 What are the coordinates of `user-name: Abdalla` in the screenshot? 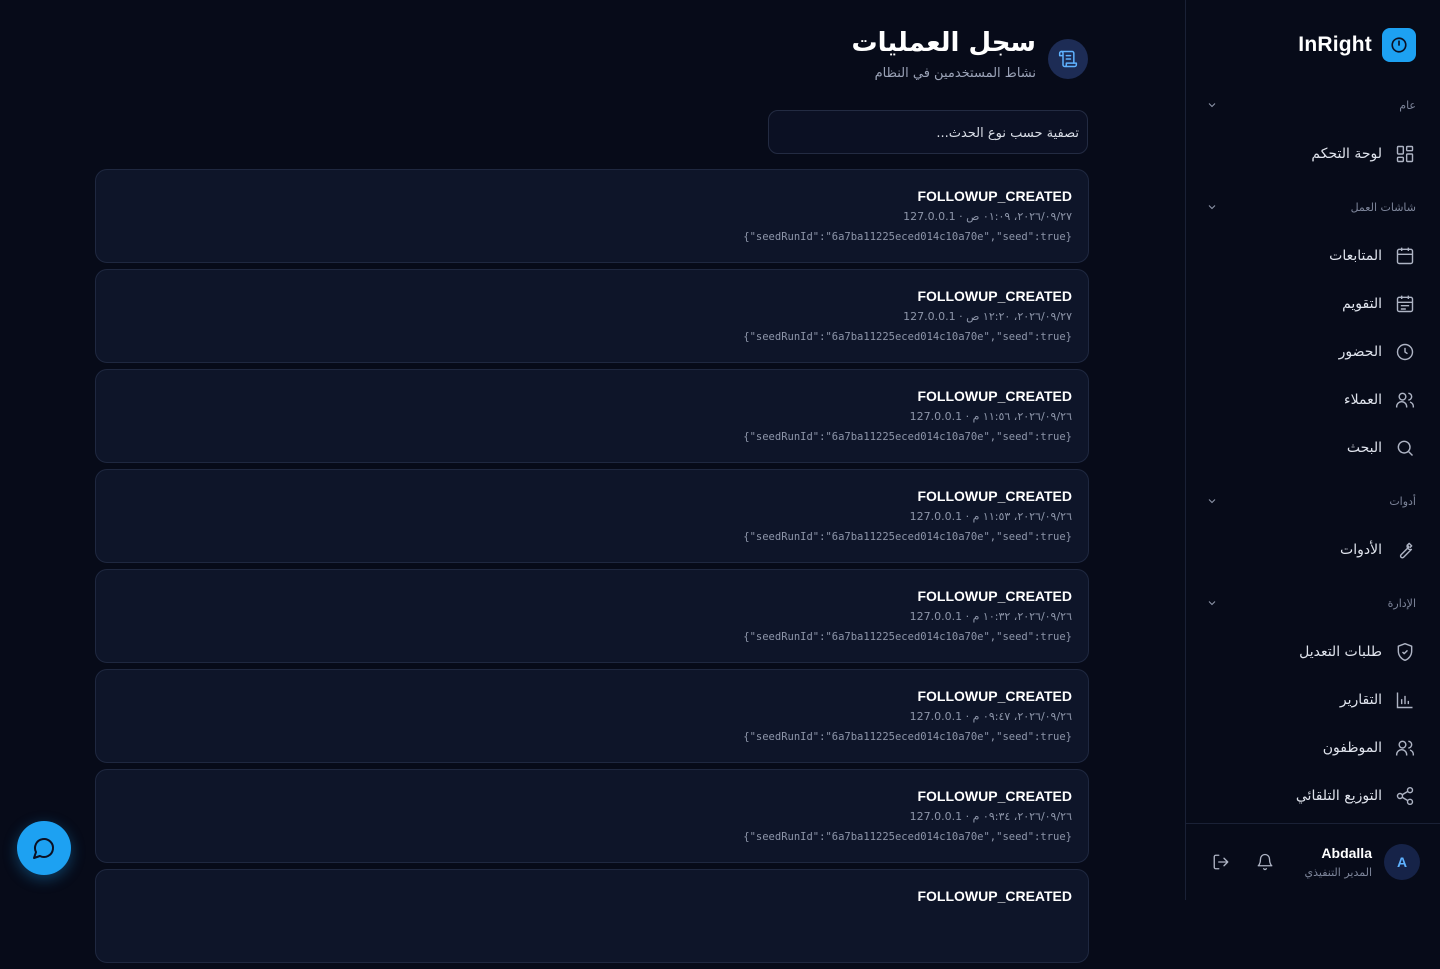 It's located at (1346, 853).